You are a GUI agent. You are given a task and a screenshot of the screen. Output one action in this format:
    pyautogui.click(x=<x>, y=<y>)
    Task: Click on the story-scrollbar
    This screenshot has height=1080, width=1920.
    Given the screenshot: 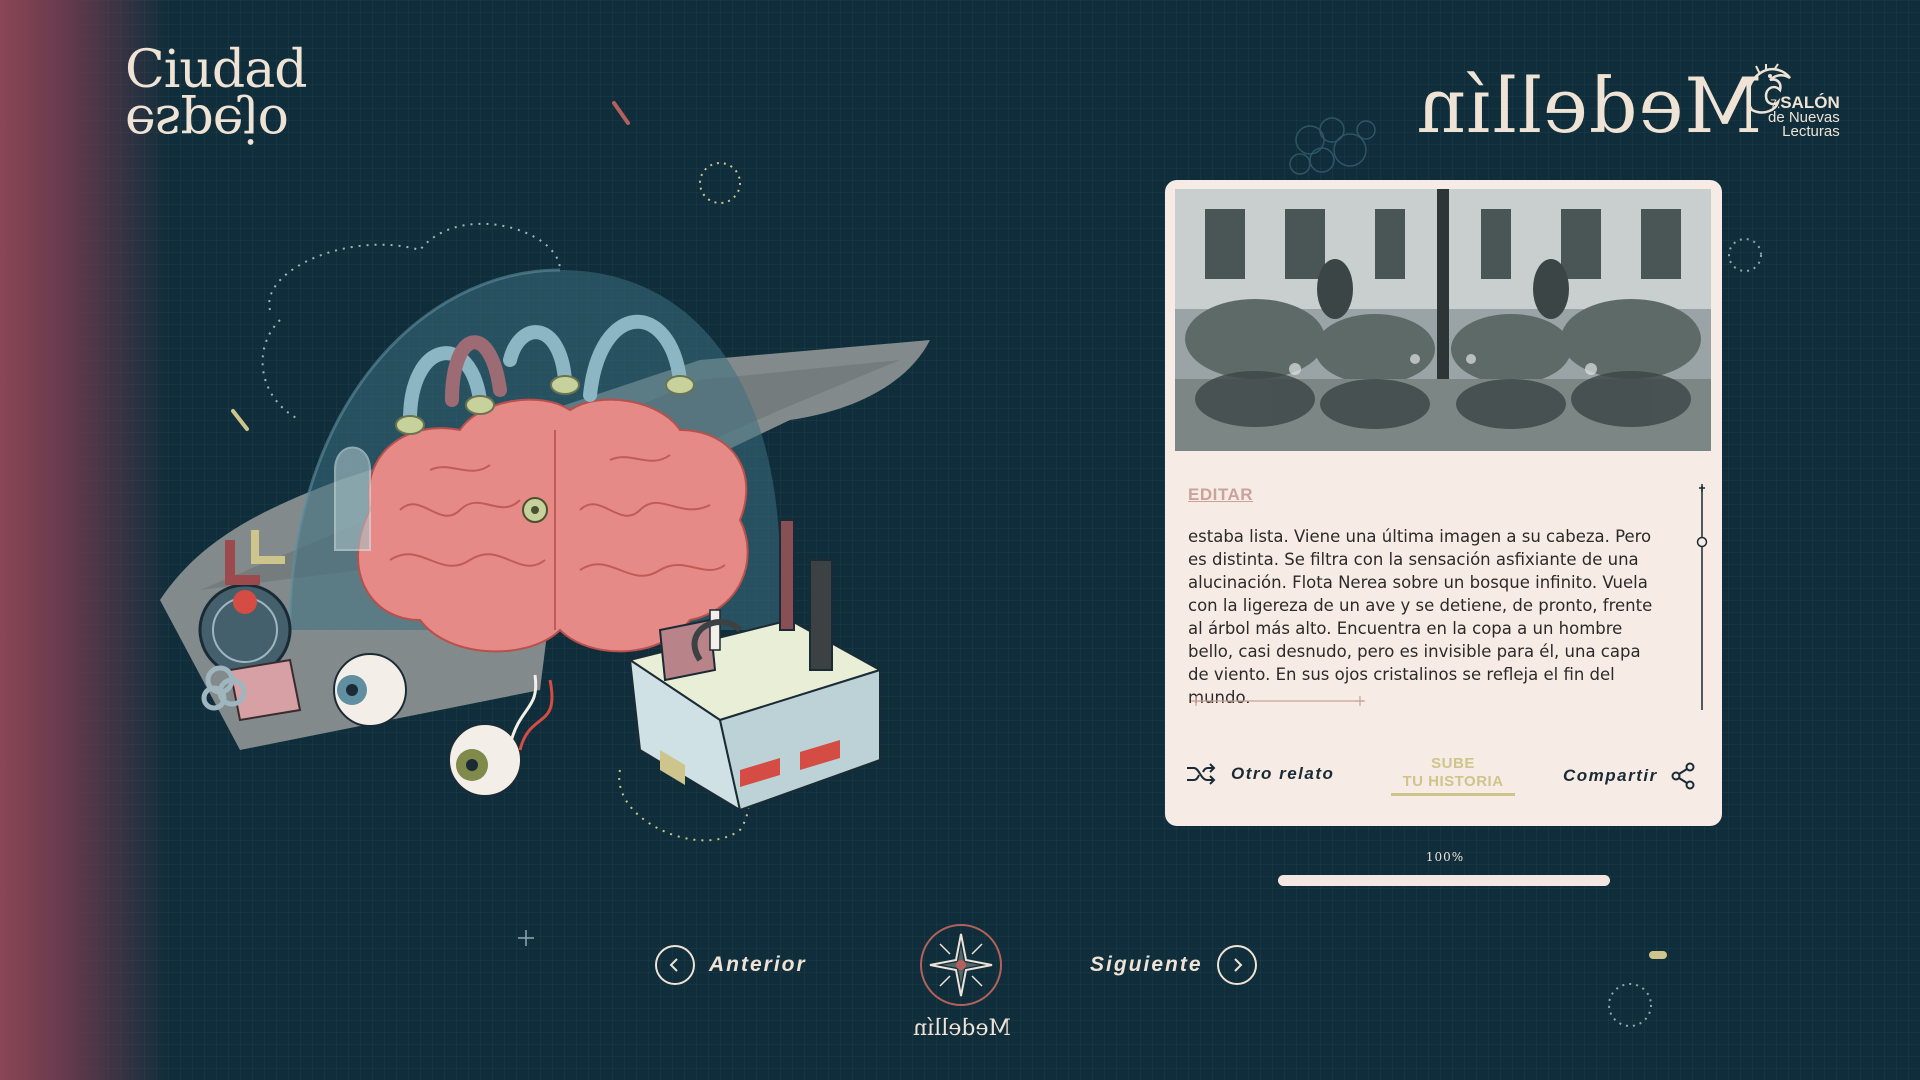 What is the action you would take?
    pyautogui.click(x=1702, y=598)
    